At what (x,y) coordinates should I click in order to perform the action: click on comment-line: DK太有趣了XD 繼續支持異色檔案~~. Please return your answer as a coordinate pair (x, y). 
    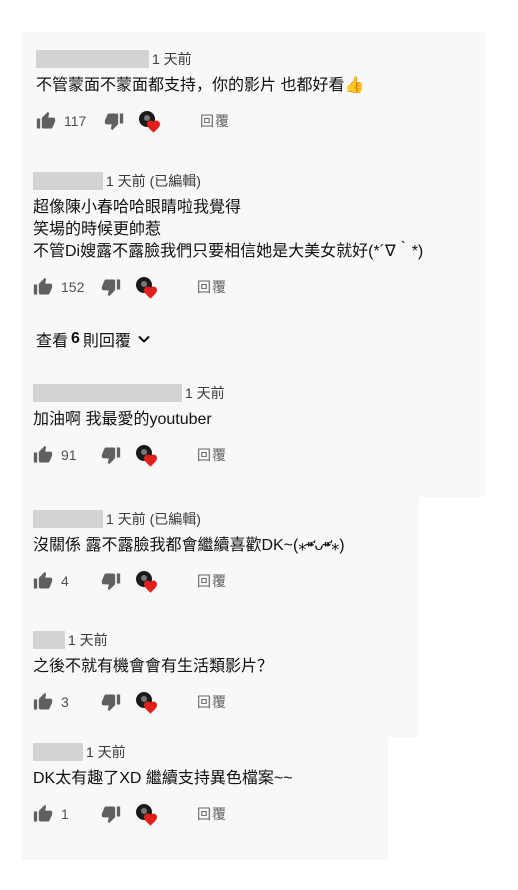
    Looking at the image, I should click on (163, 778).